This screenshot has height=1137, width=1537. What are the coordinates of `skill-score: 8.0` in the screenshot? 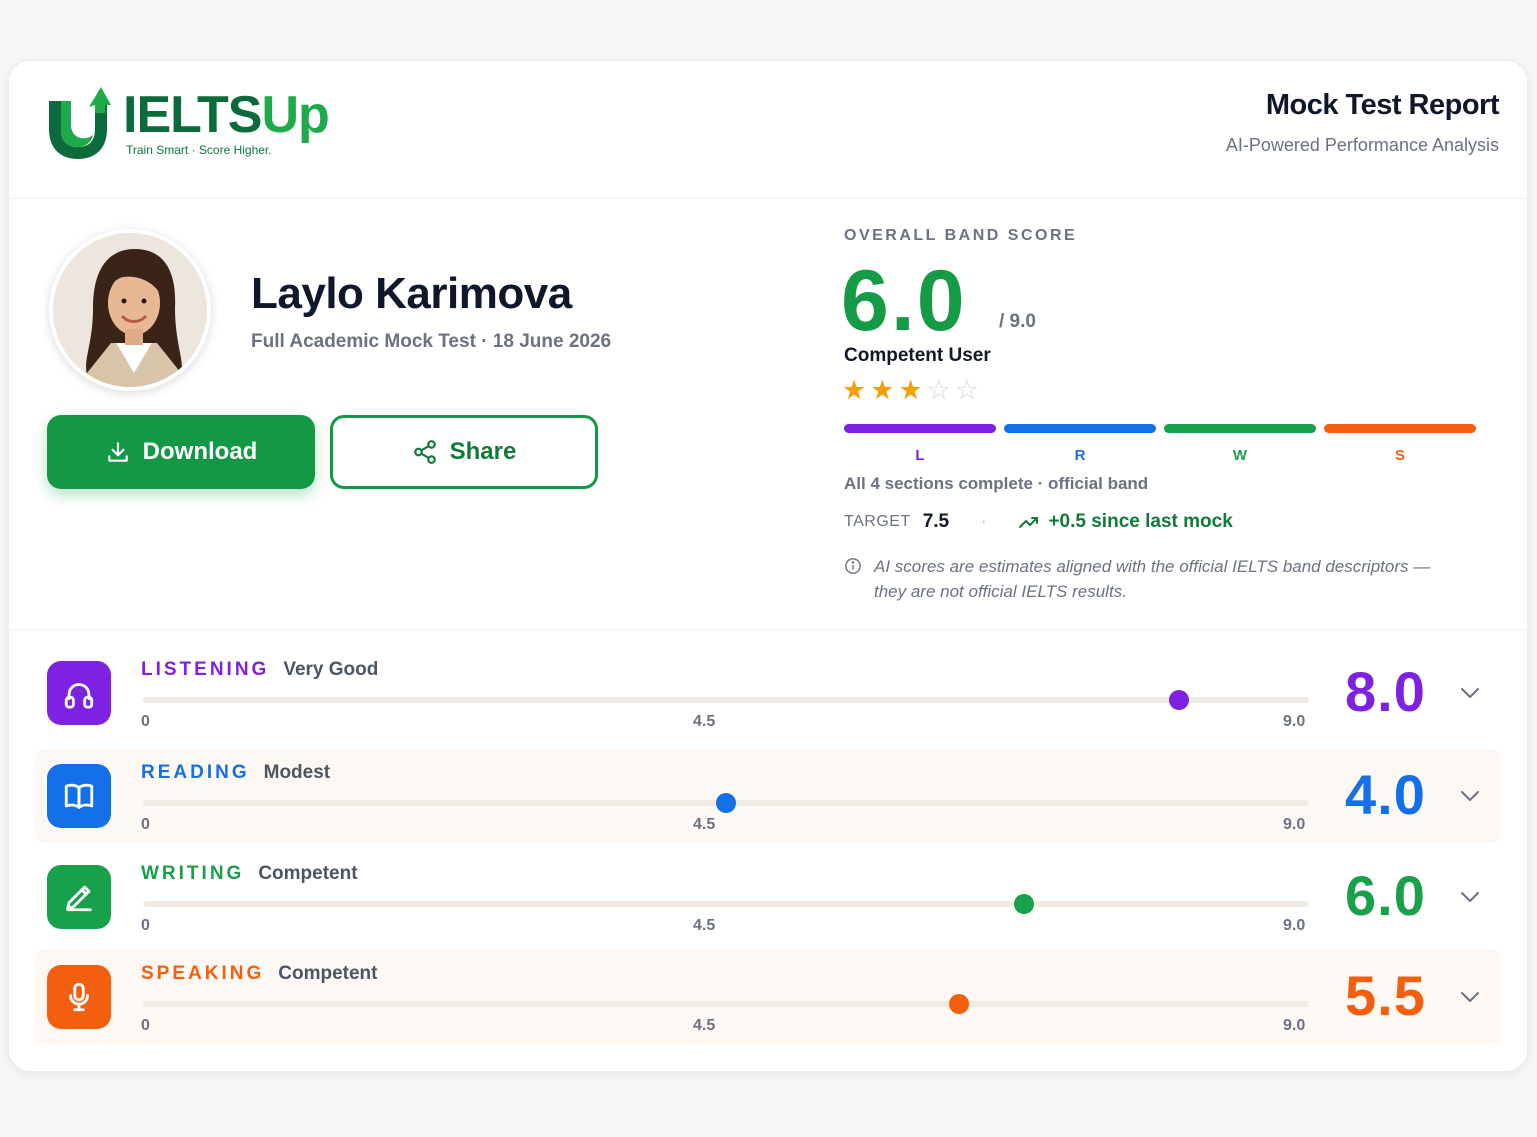 It's located at (1385, 691).